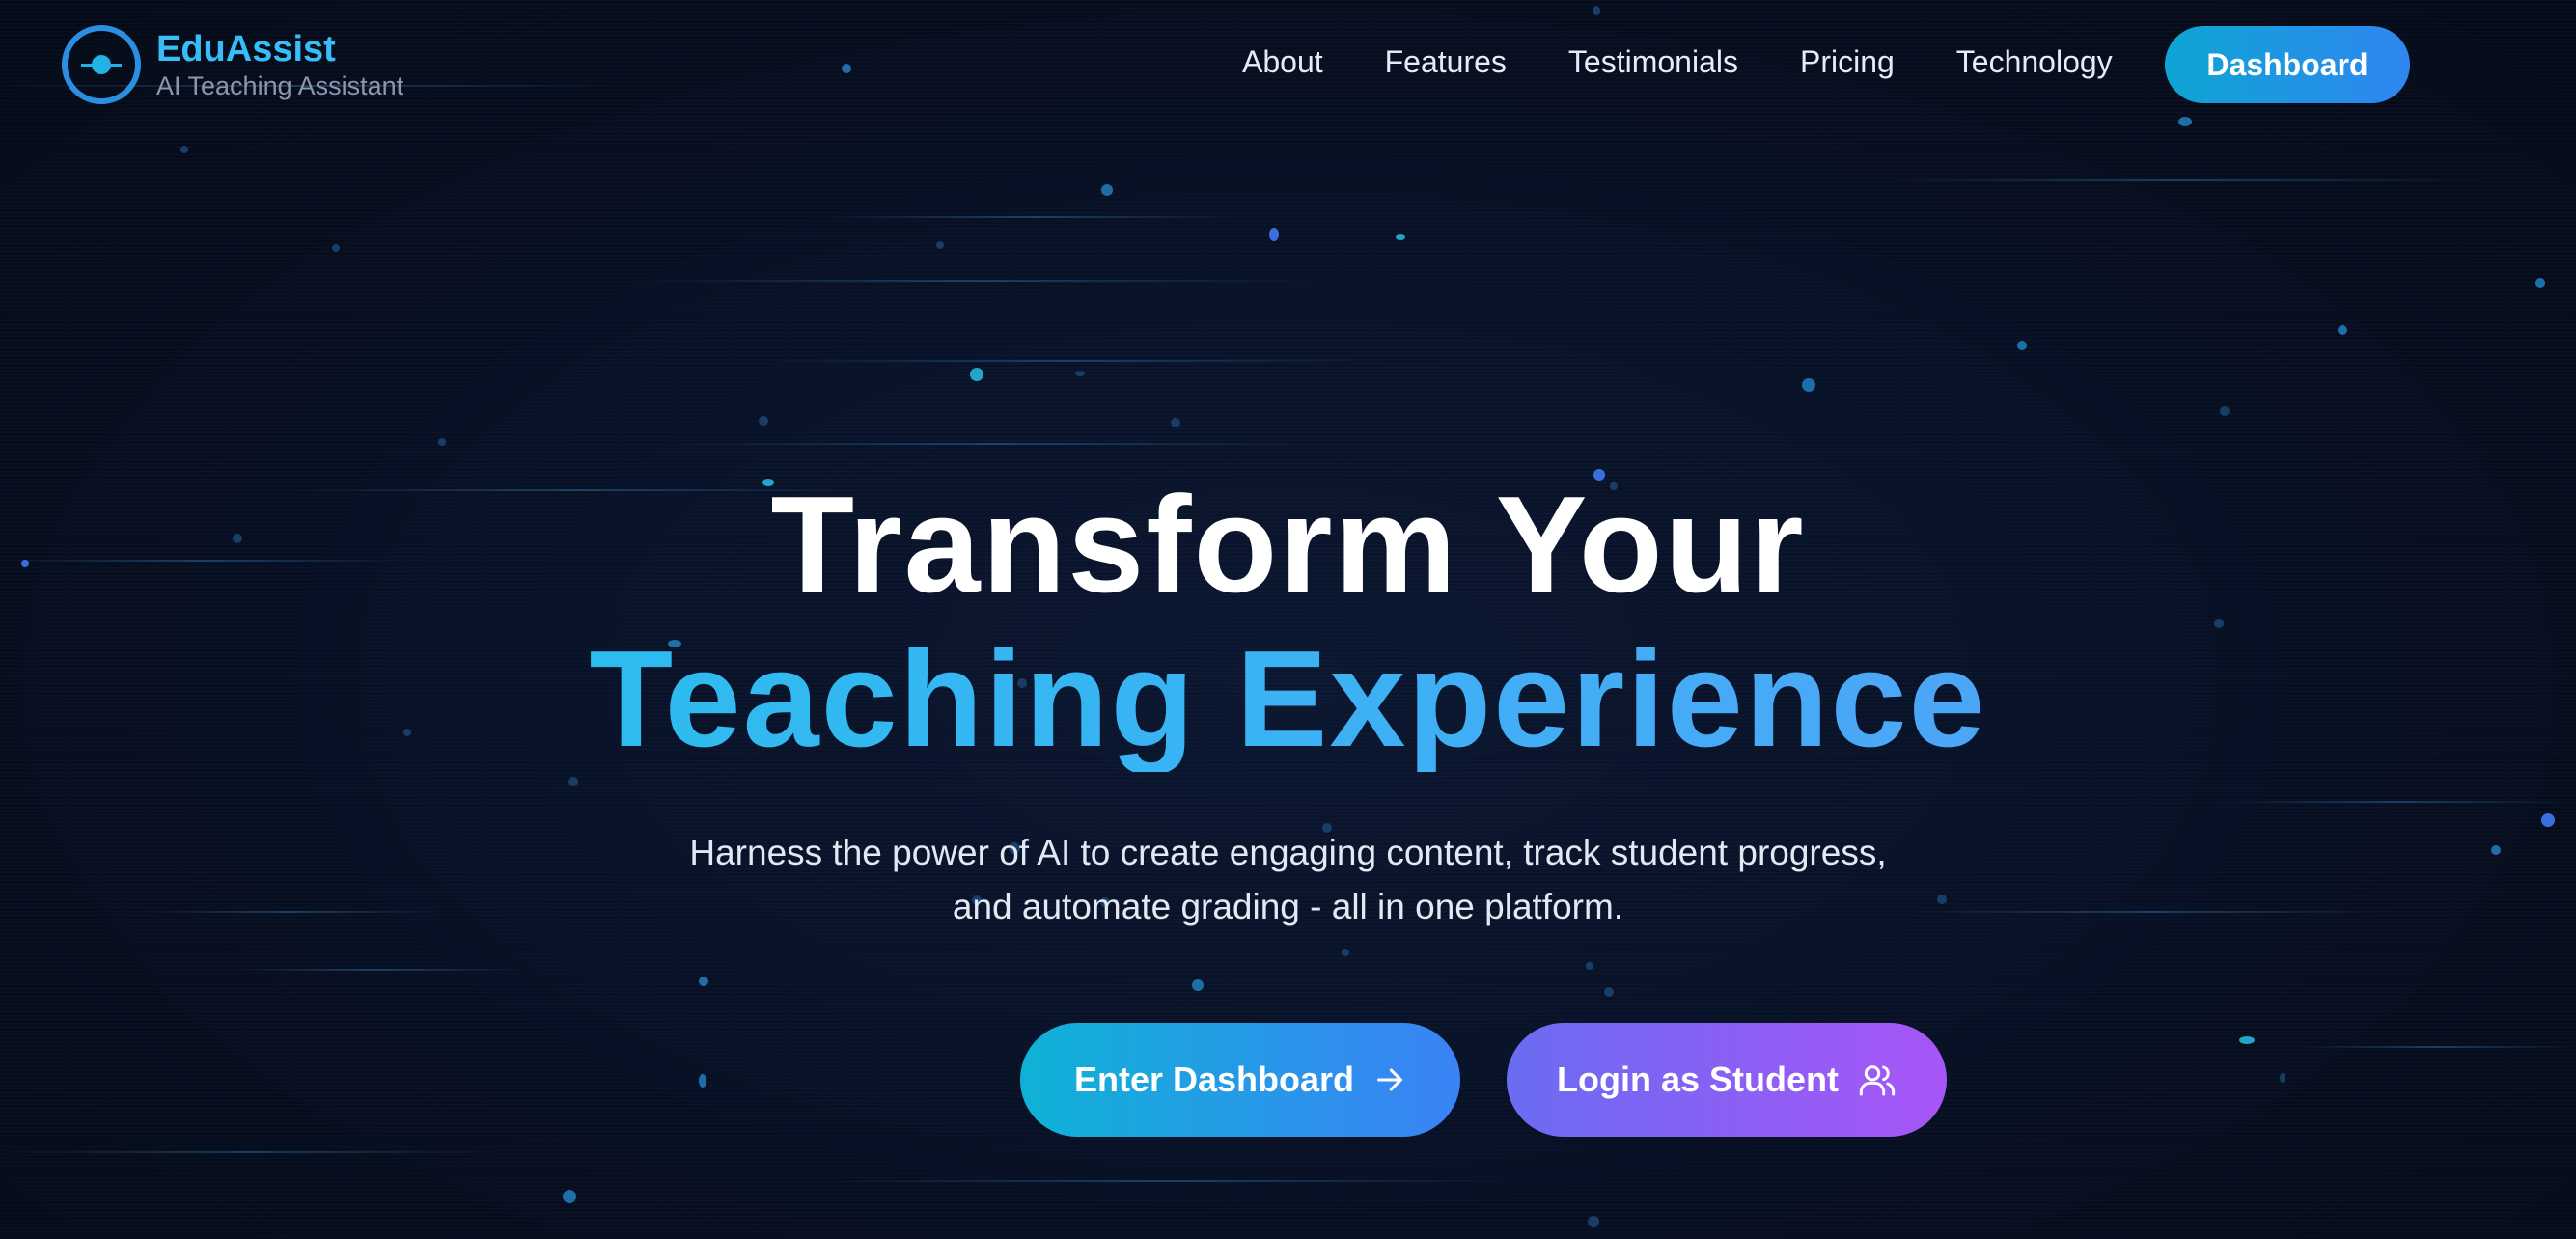  Describe the element at coordinates (2034, 62) in the screenshot. I see `nav-item-technology: Technology` at that location.